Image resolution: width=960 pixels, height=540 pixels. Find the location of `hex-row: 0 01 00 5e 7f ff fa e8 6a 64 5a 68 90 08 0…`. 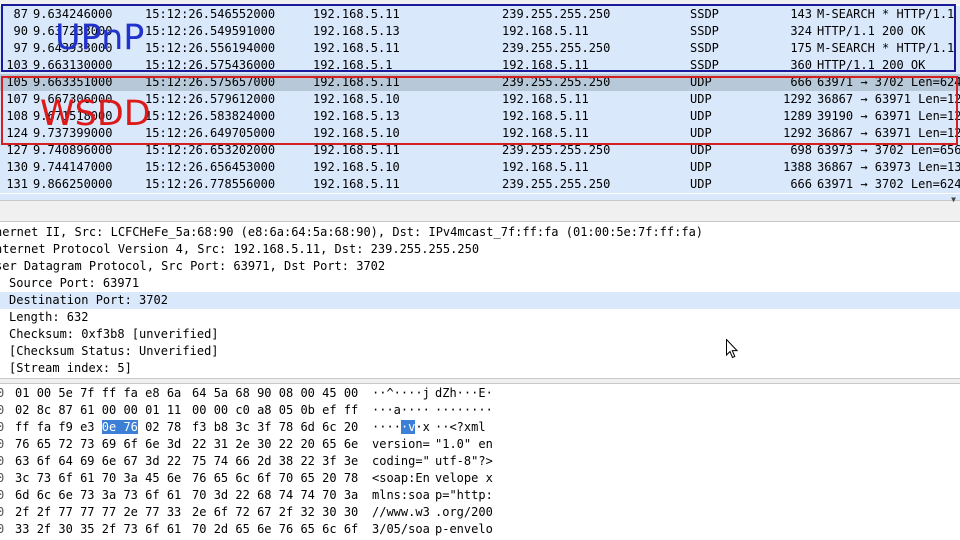

hex-row: 0 01 00 5e 7f ff fa e8 6a 64 5a 68 90 08 0… is located at coordinates (480, 393).